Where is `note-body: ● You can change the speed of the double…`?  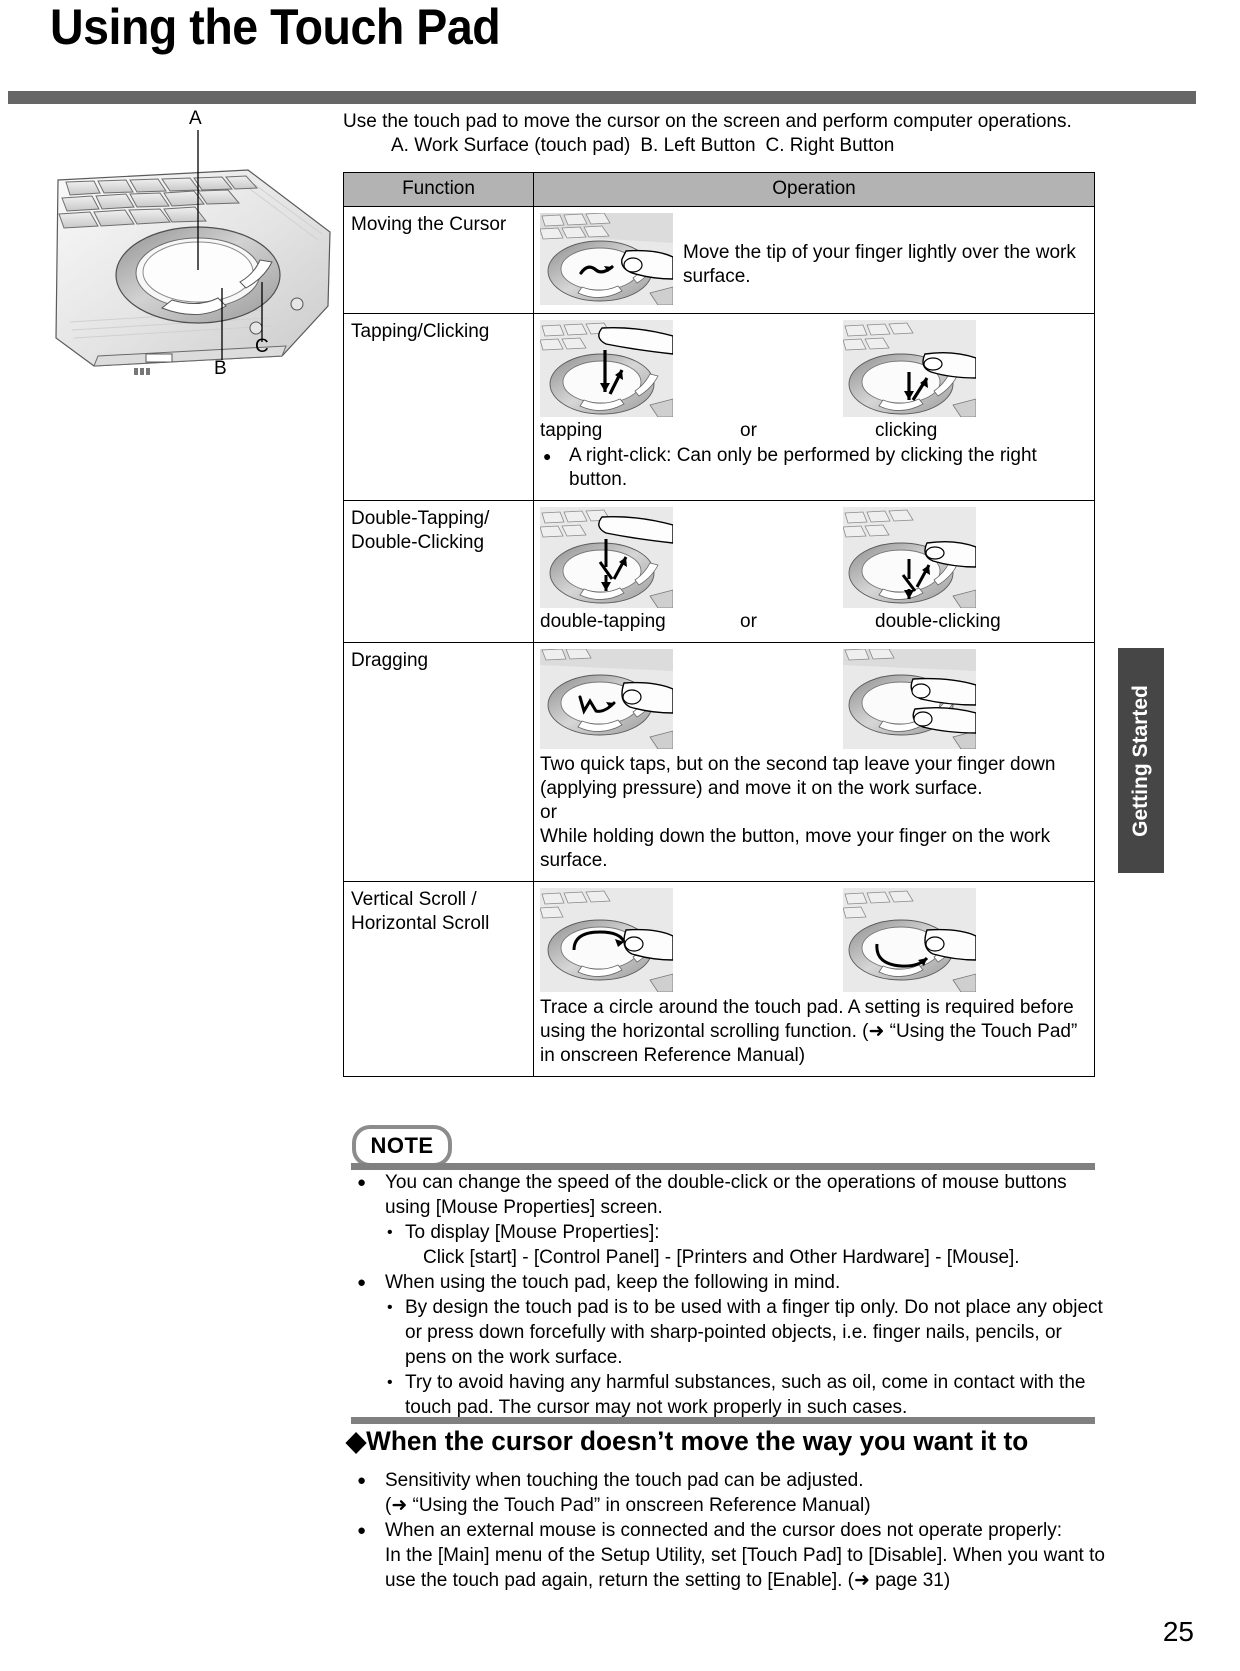 note-body: ● You can change the speed of the double… is located at coordinates (727, 1295).